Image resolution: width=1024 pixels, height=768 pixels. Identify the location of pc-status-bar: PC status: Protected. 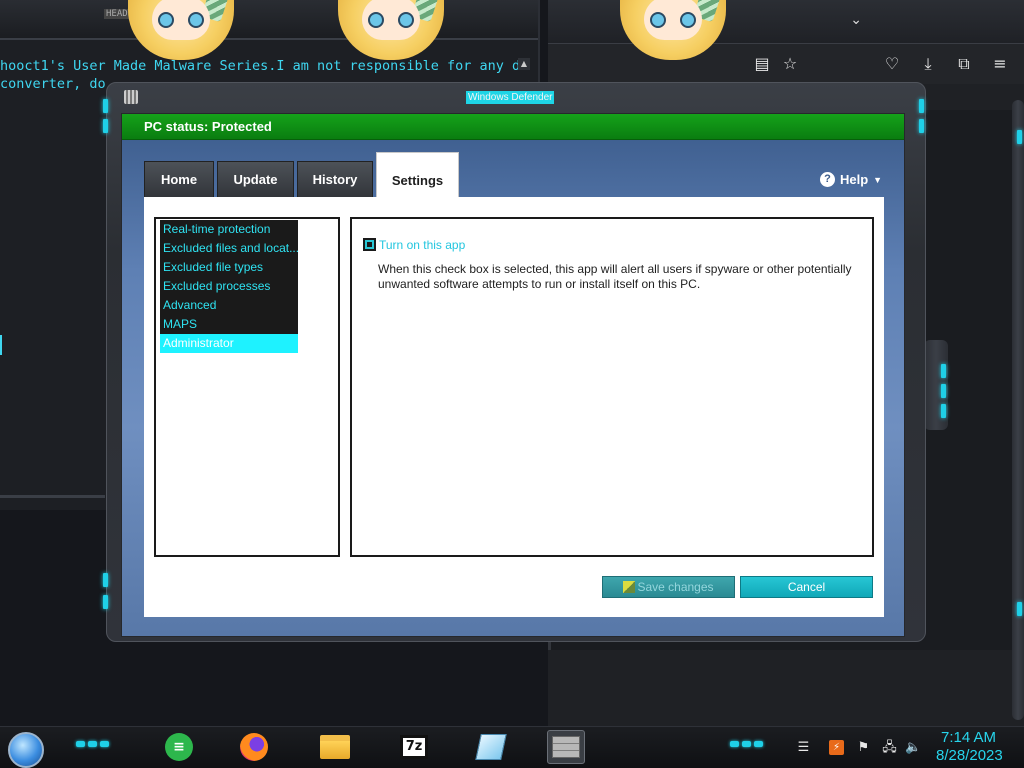
(513, 127).